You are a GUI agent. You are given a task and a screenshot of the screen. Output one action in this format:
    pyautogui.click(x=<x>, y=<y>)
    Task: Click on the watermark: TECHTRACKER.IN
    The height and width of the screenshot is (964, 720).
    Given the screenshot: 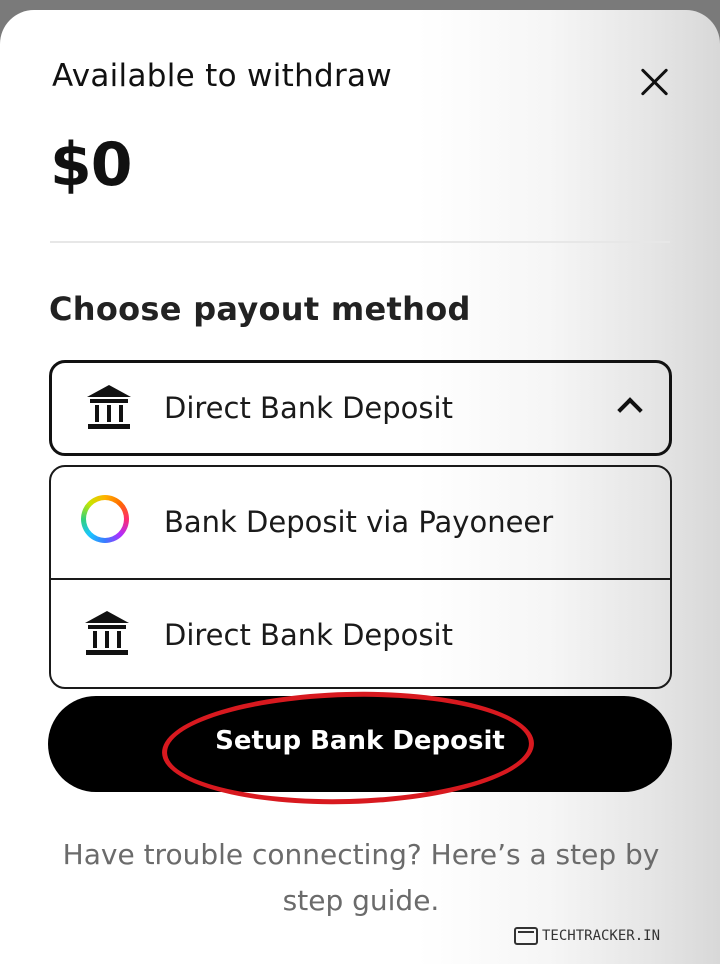 What is the action you would take?
    pyautogui.click(x=587, y=936)
    